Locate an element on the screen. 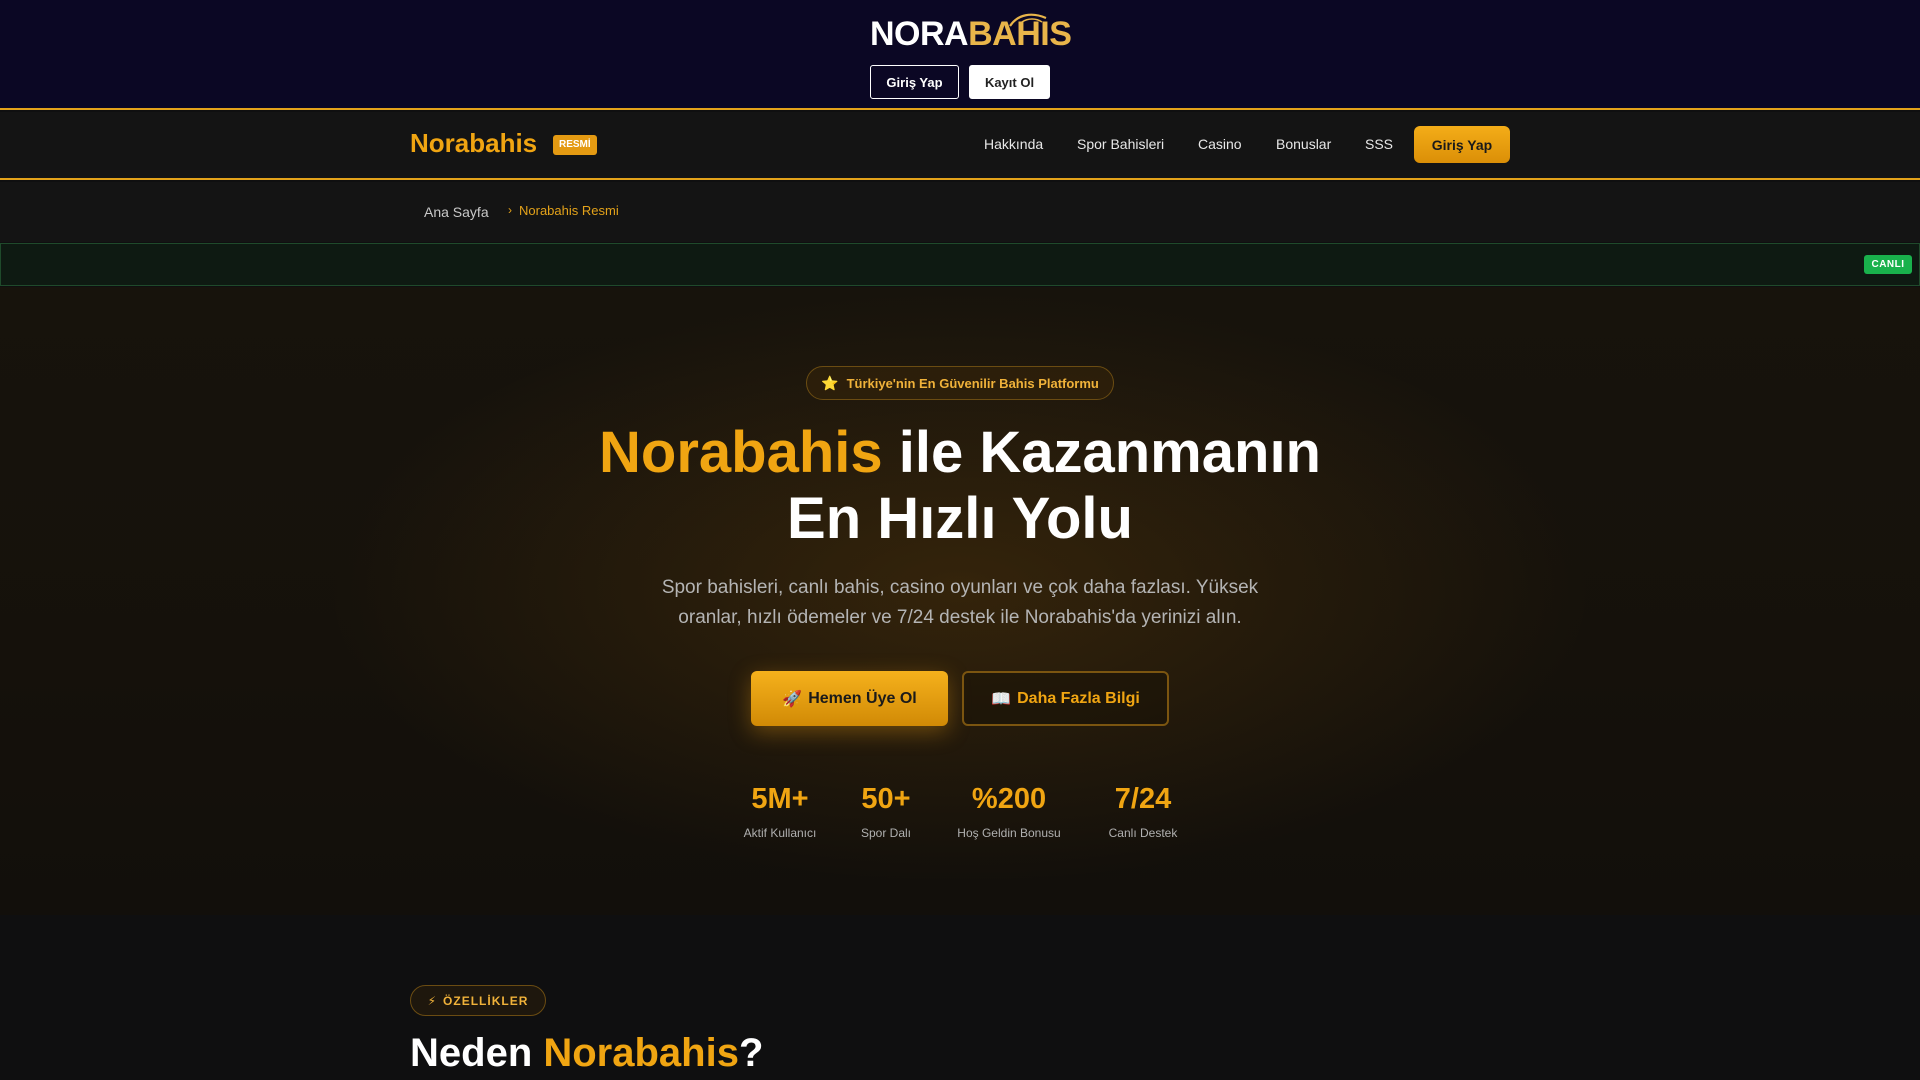  site-title: Norabahis is located at coordinates (473, 143).